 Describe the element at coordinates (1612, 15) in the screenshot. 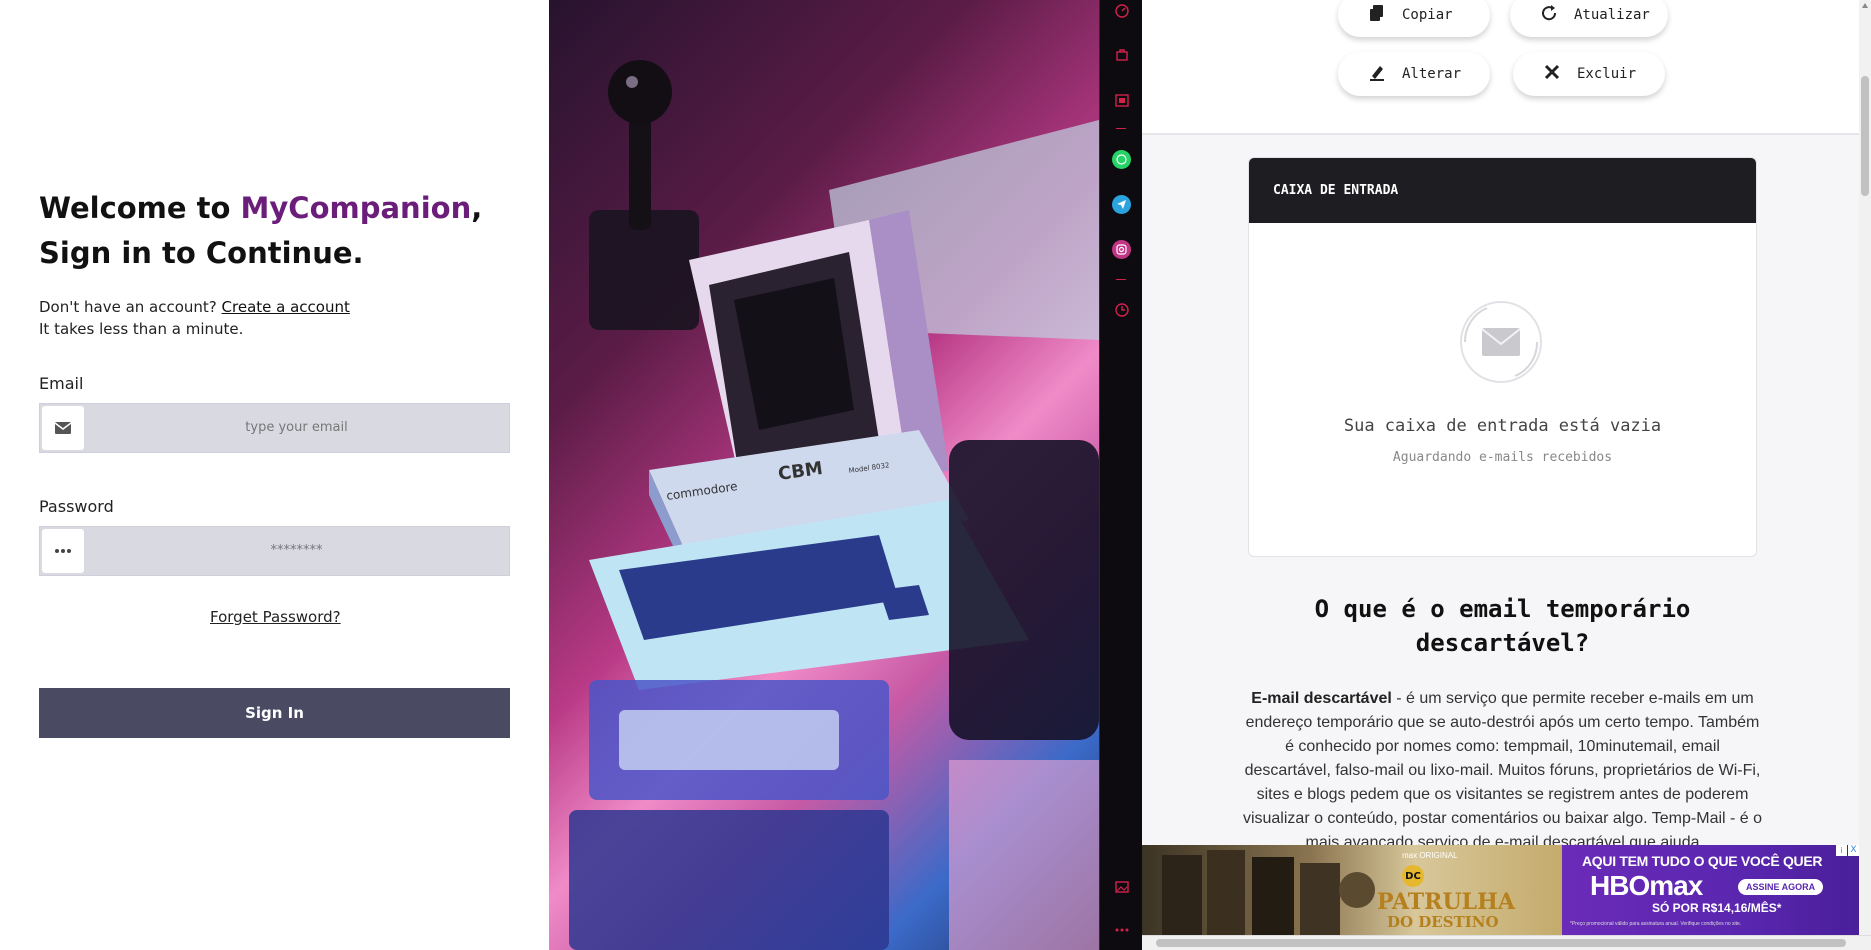

I see `refresh-label: Atualizar` at that location.